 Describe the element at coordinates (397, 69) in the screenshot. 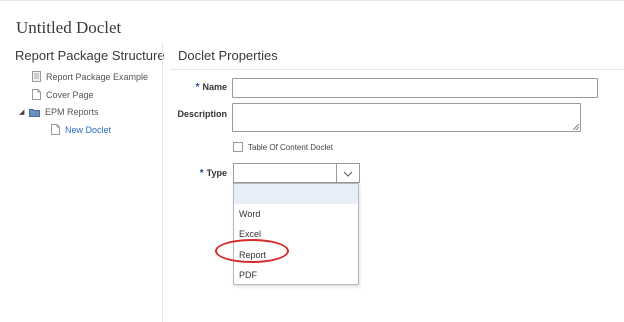

I see `properties-divider` at that location.